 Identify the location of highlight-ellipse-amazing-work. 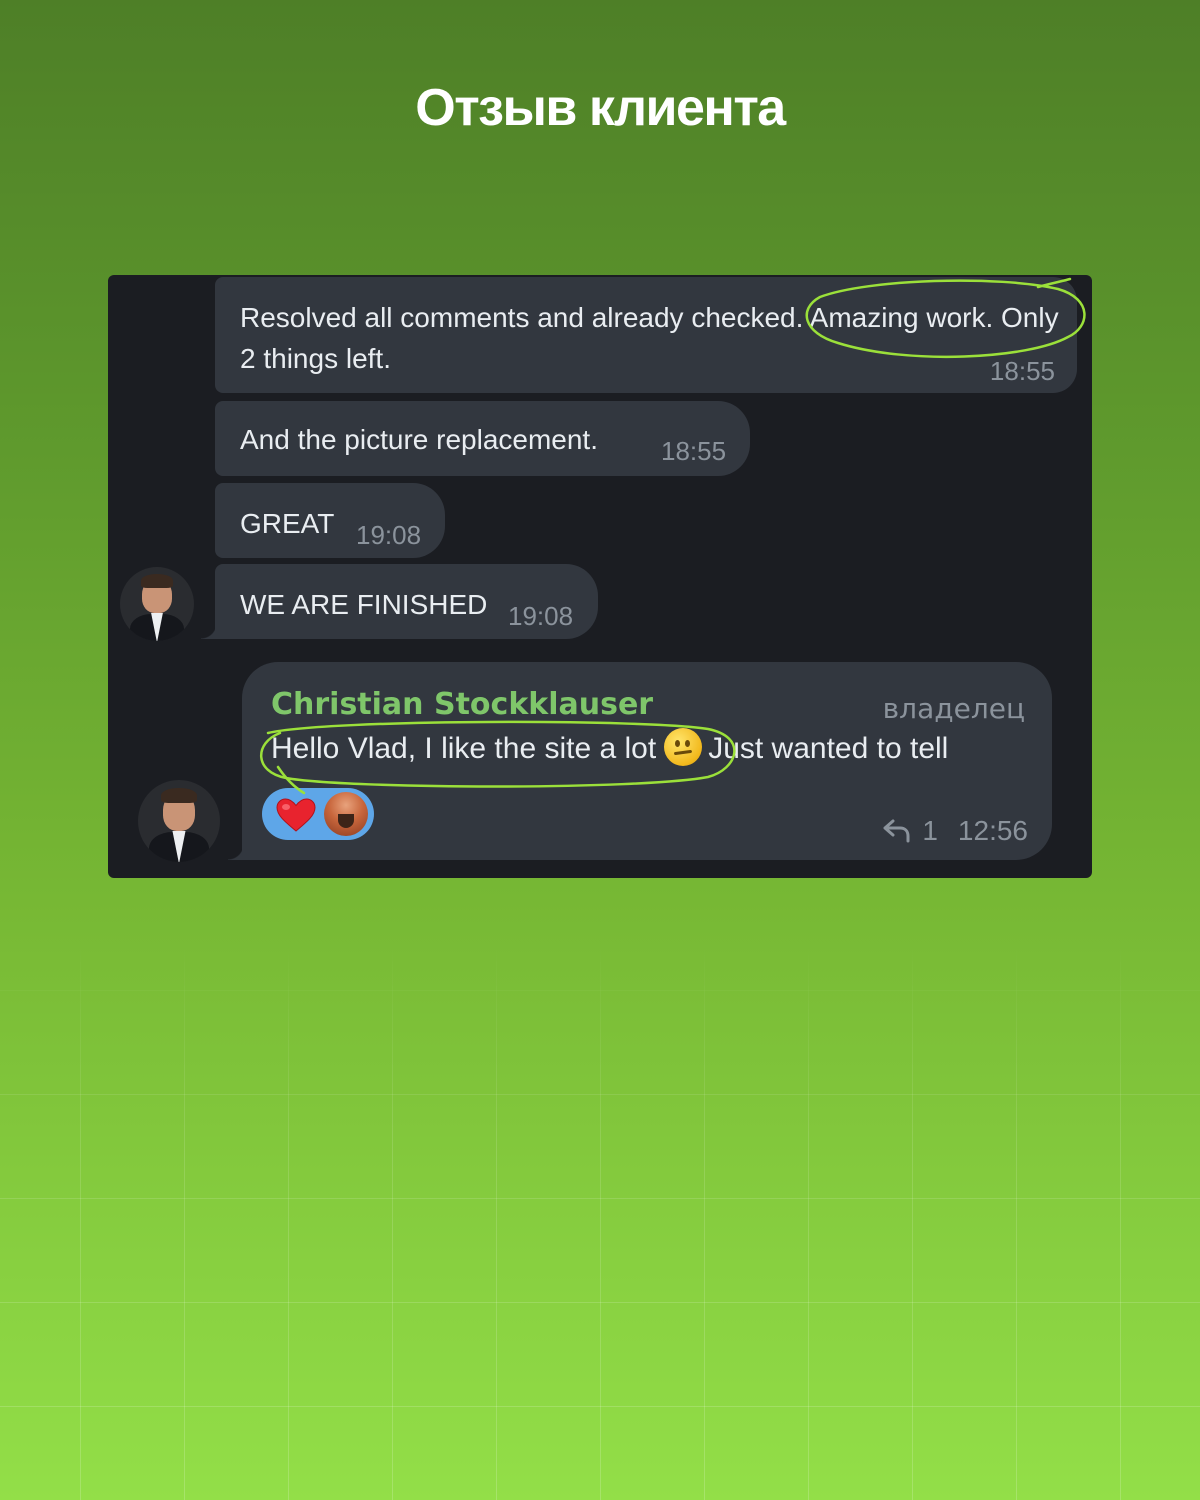
(945, 318).